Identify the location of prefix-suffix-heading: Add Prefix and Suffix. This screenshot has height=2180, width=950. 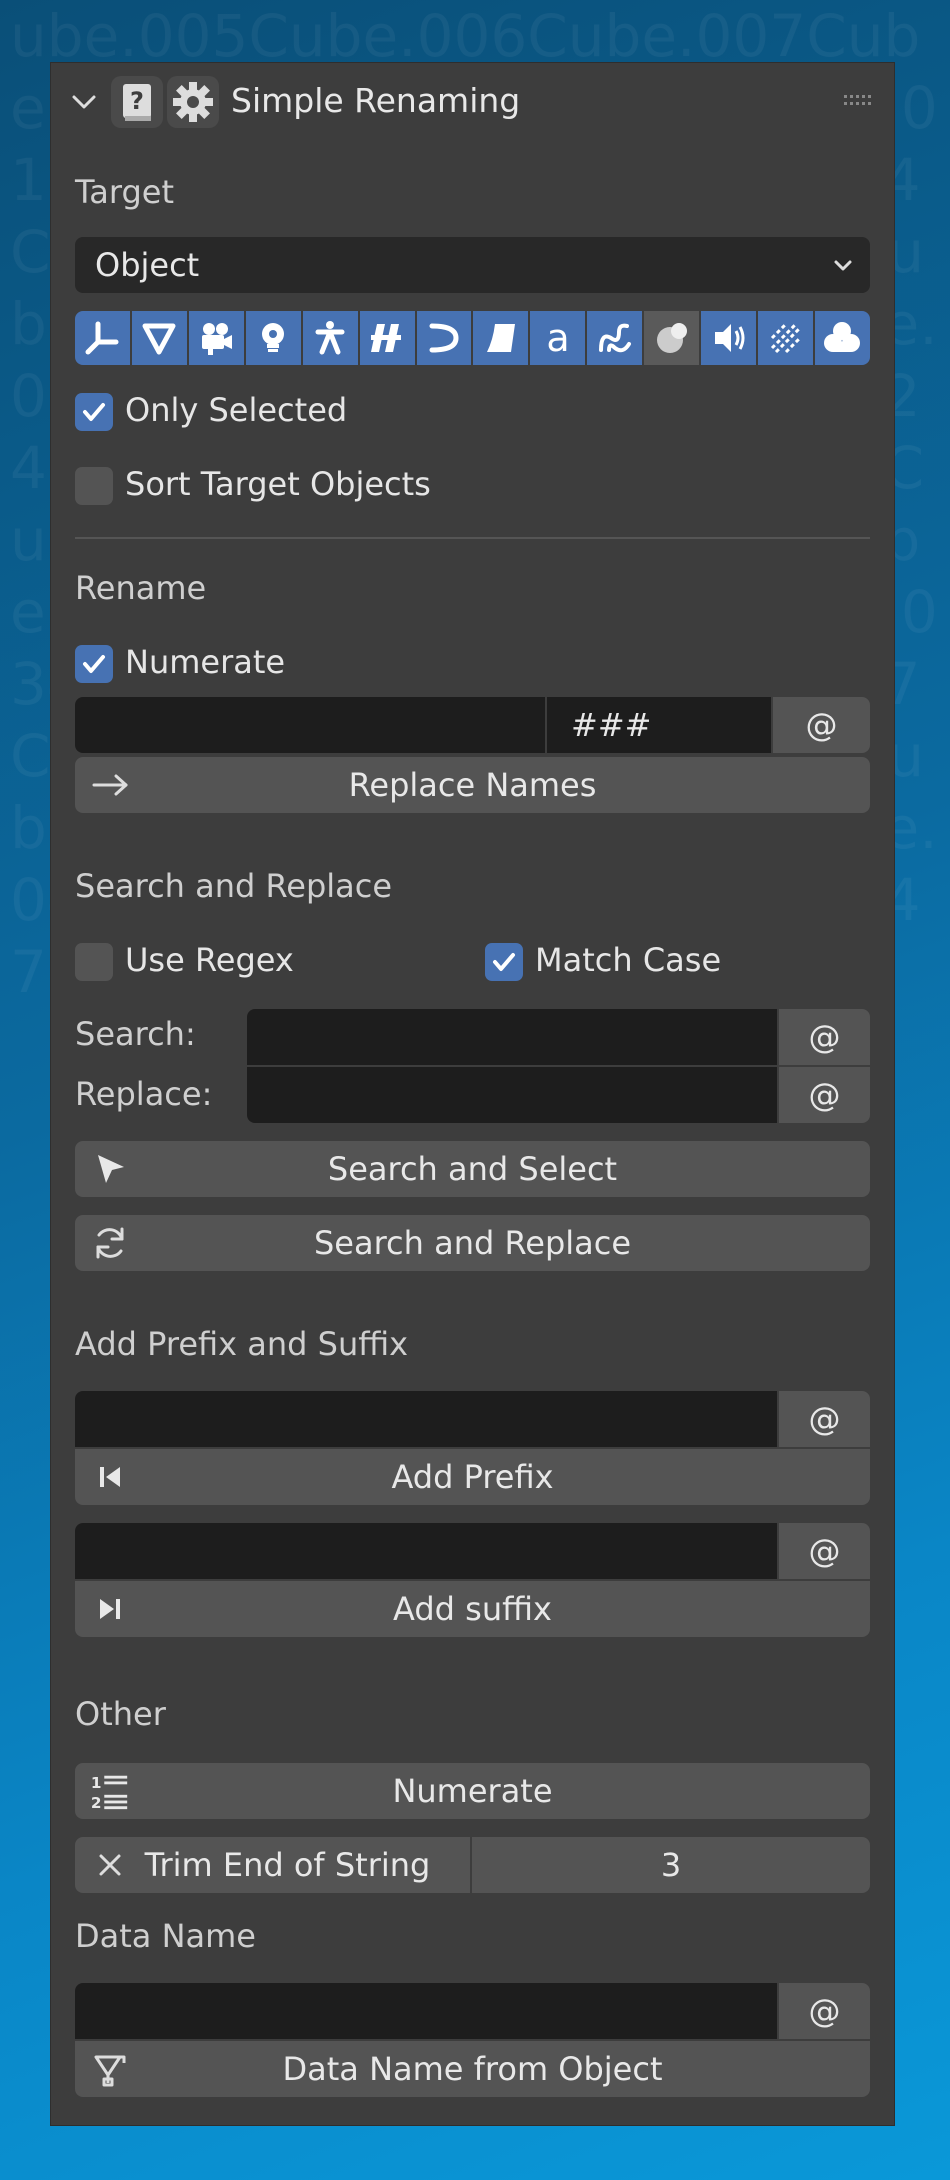
(242, 1344).